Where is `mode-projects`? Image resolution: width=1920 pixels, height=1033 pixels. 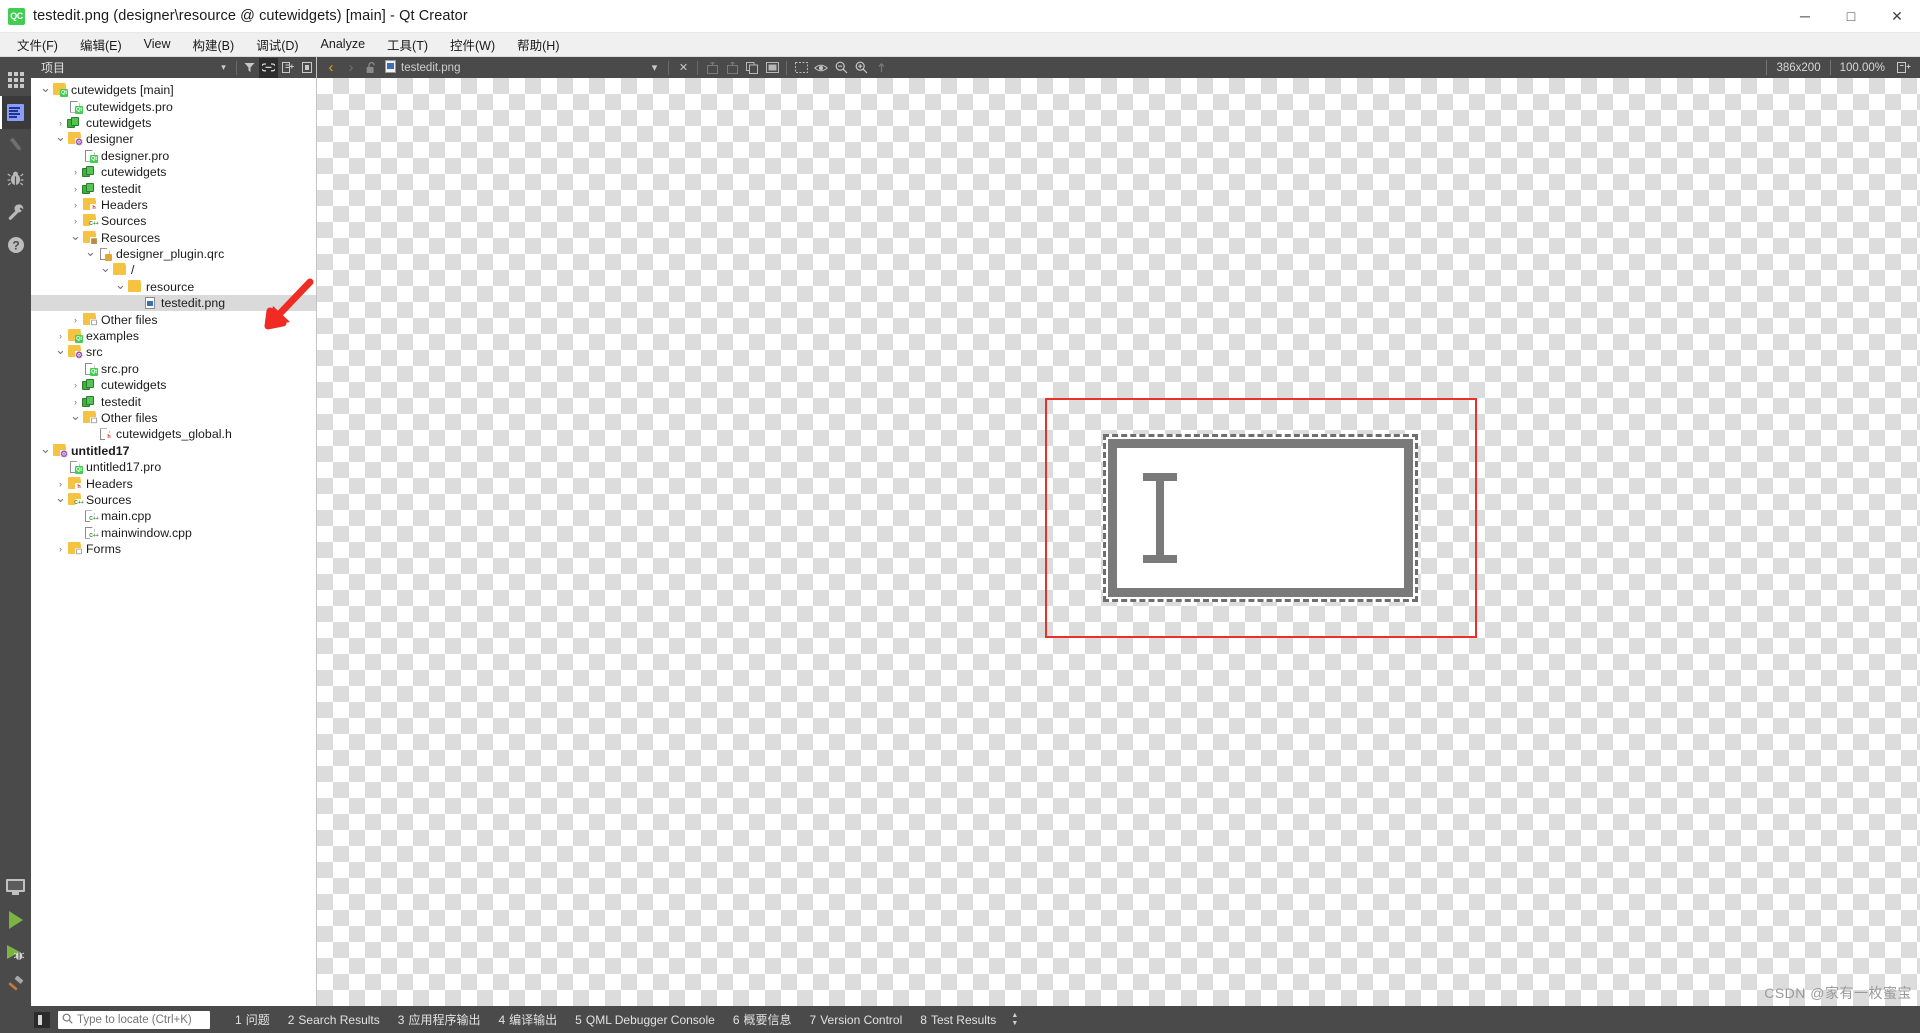
mode-projects is located at coordinates (15, 211).